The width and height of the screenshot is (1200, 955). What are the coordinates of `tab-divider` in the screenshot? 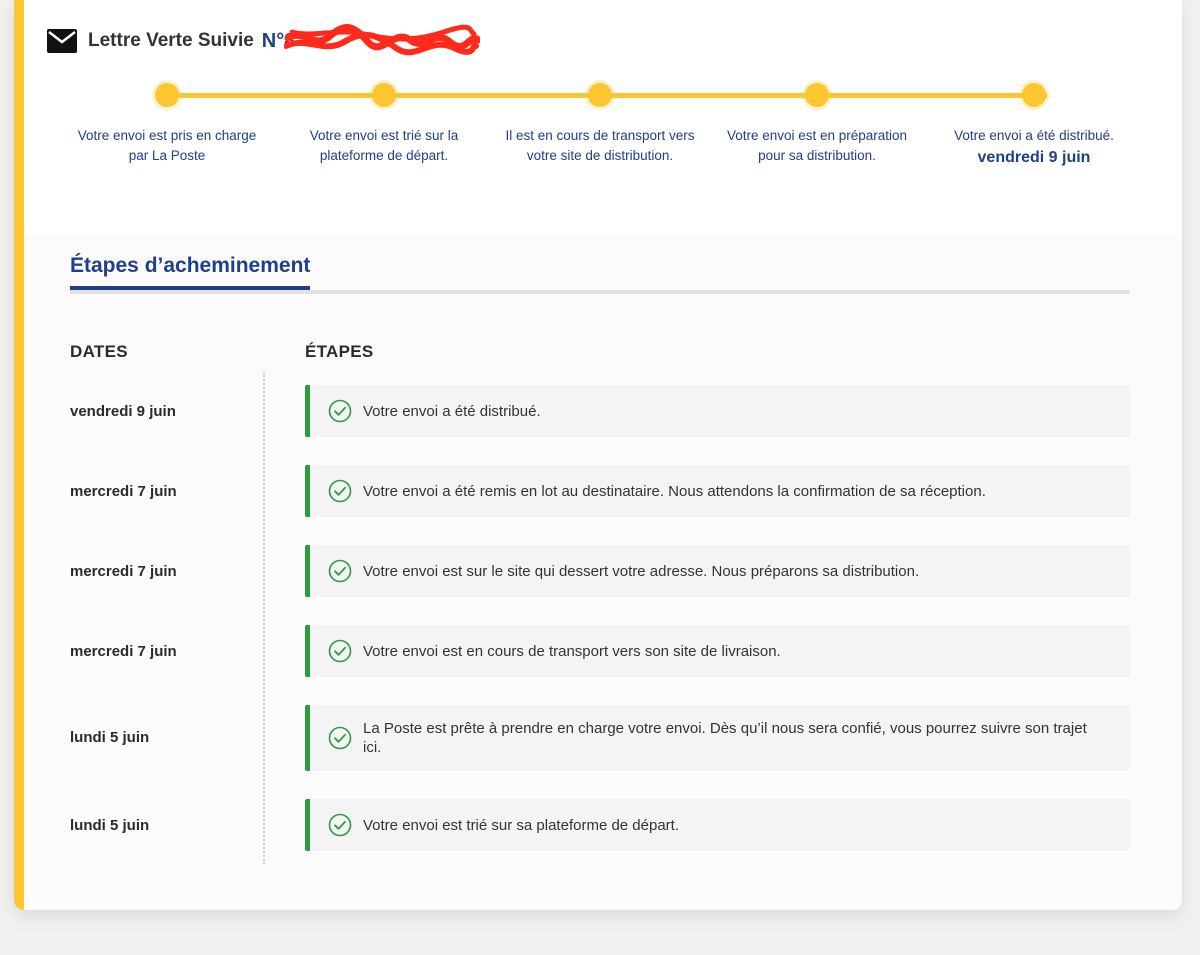 It's located at (600, 292).